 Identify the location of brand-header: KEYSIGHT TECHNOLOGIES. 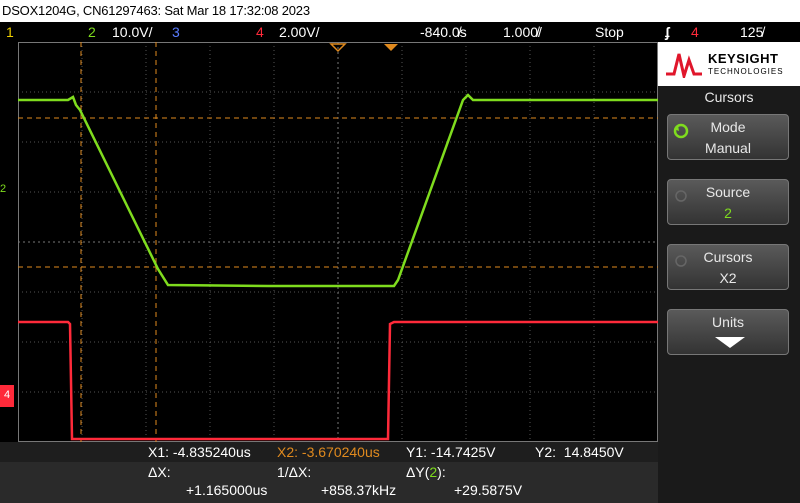
(729, 64).